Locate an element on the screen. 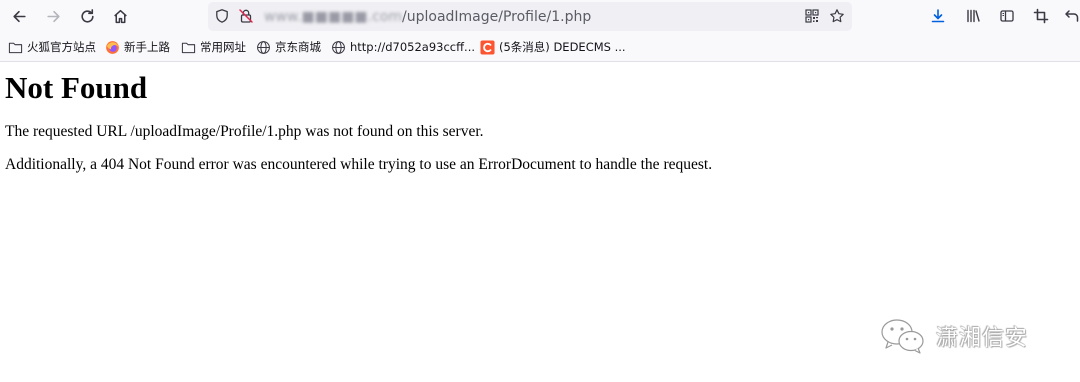 The image size is (1080, 382). page-title: Not Found is located at coordinates (76, 87).